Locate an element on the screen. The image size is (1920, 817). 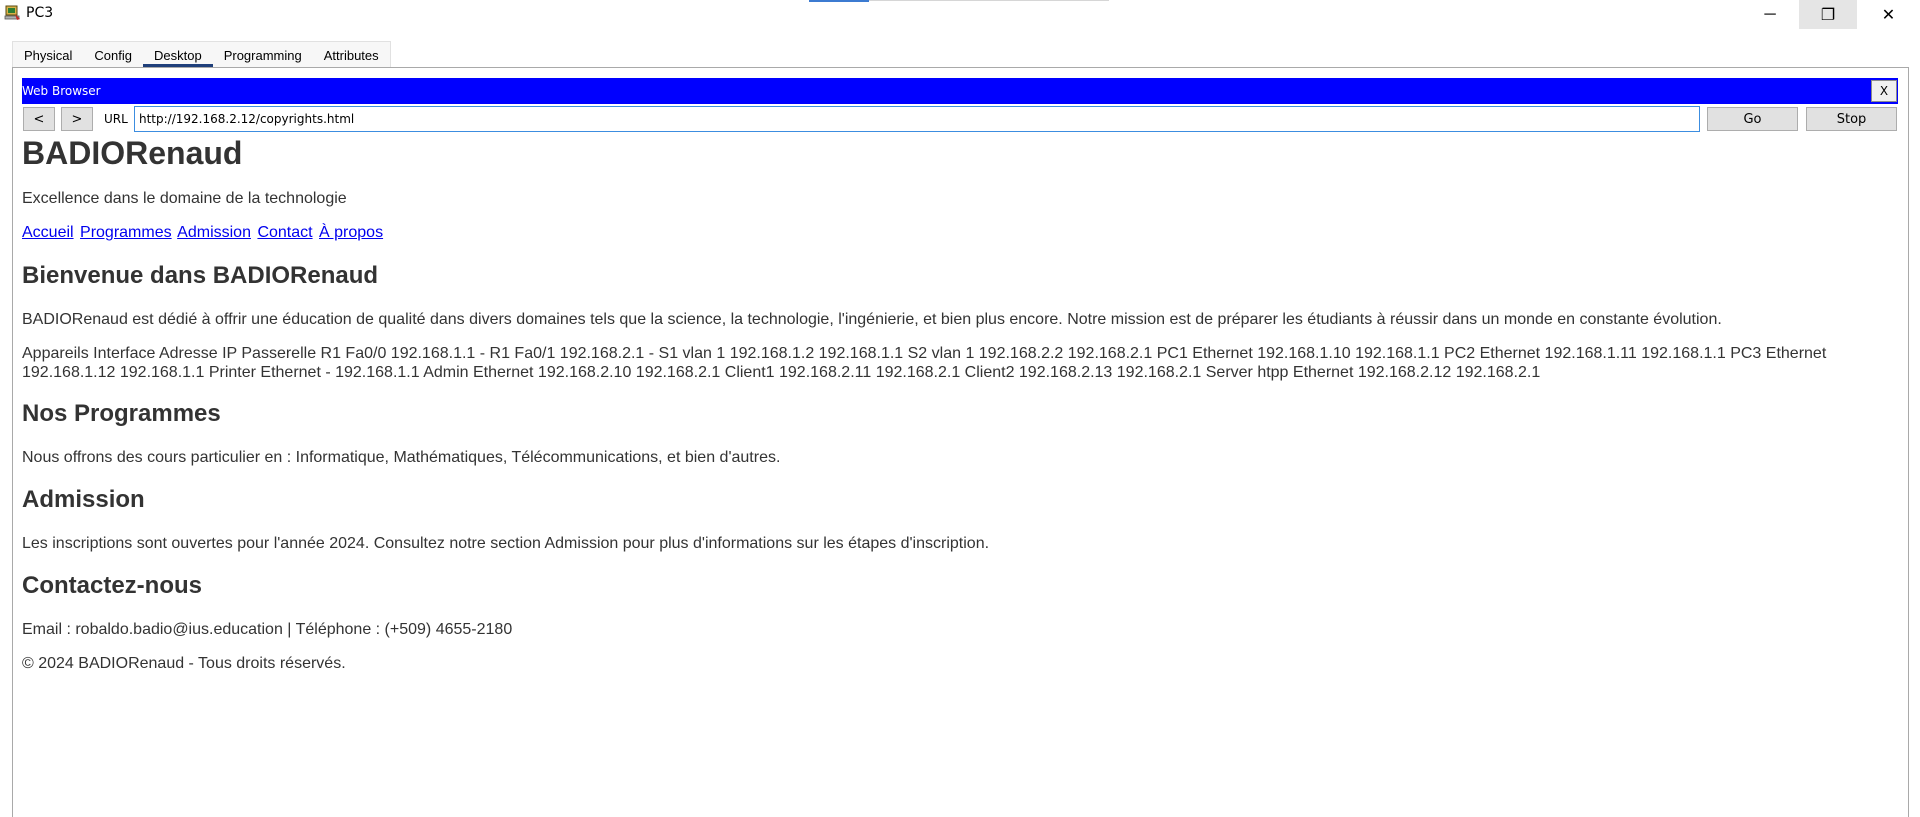
web-browser-titlebar: Web Browser X is located at coordinates (960, 91).